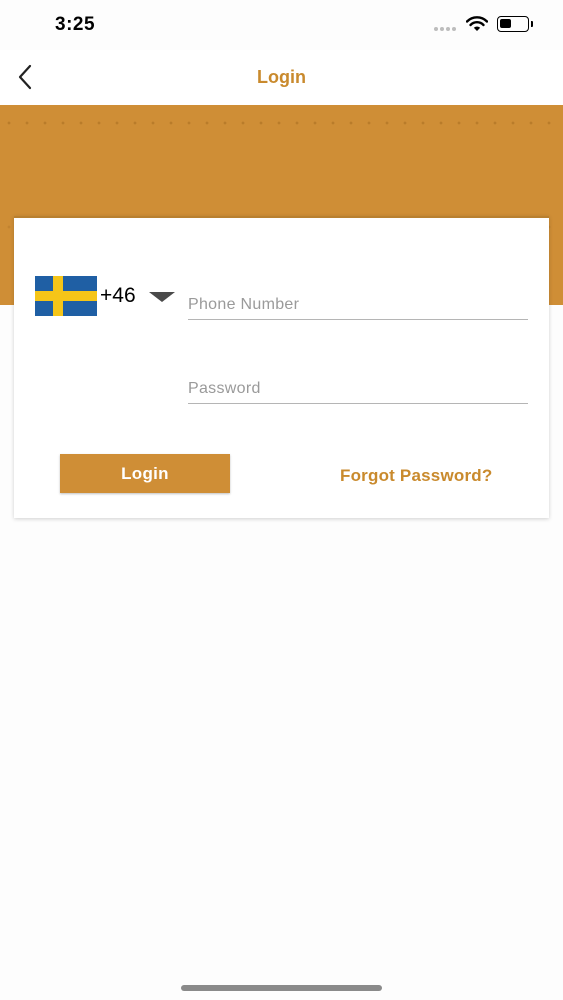 Image resolution: width=563 pixels, height=1000 pixels. What do you see at coordinates (477, 23) in the screenshot?
I see `wifi-icon` at bounding box center [477, 23].